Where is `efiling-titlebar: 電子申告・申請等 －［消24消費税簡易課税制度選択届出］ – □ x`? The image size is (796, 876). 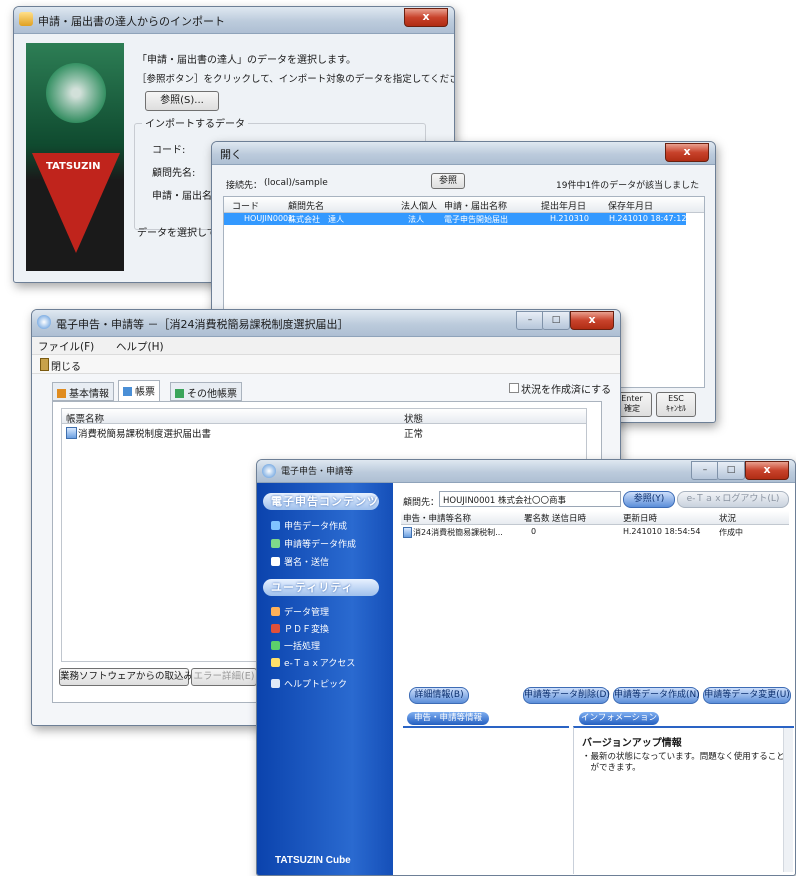
efiling-titlebar: 電子申告・申請等 －［消24消費税簡易課税制度選択届出］ – □ x is located at coordinates (326, 323).